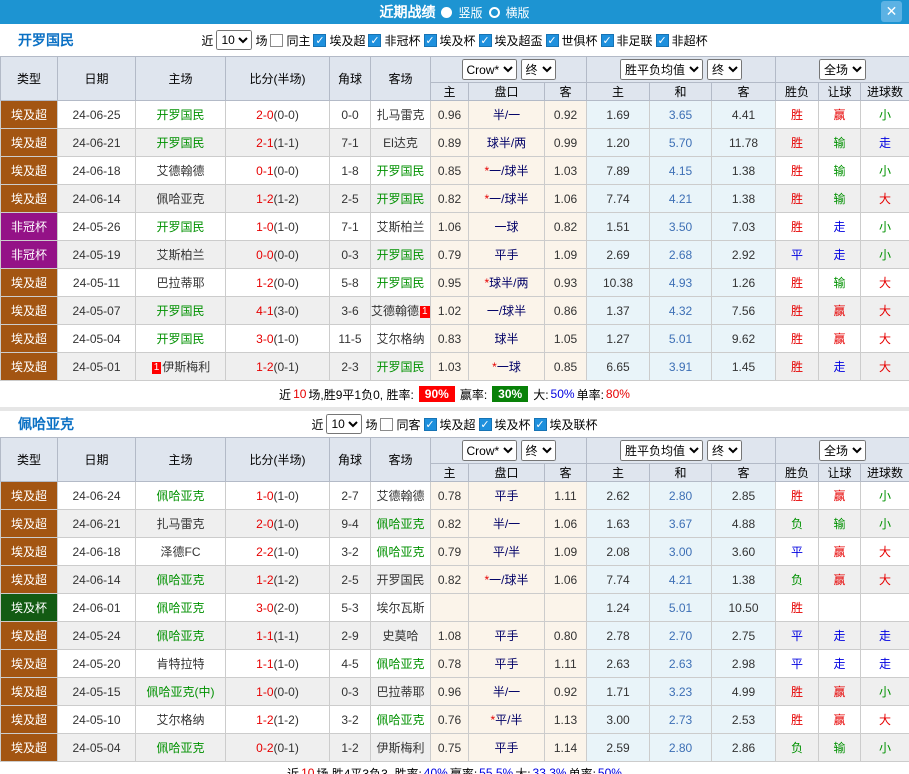 Image resolution: width=909 pixels, height=774 pixels. Describe the element at coordinates (400, 524) in the screenshot. I see `team-name-text: 佩哈亚克` at that location.